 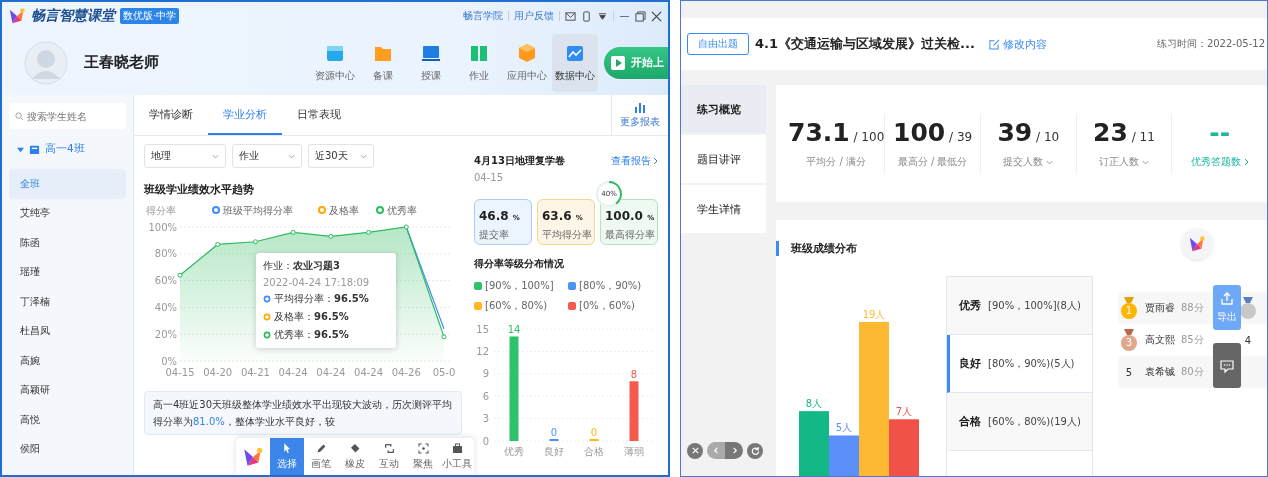 I want to click on more-reports-button: 更多报表, so click(x=639, y=115).